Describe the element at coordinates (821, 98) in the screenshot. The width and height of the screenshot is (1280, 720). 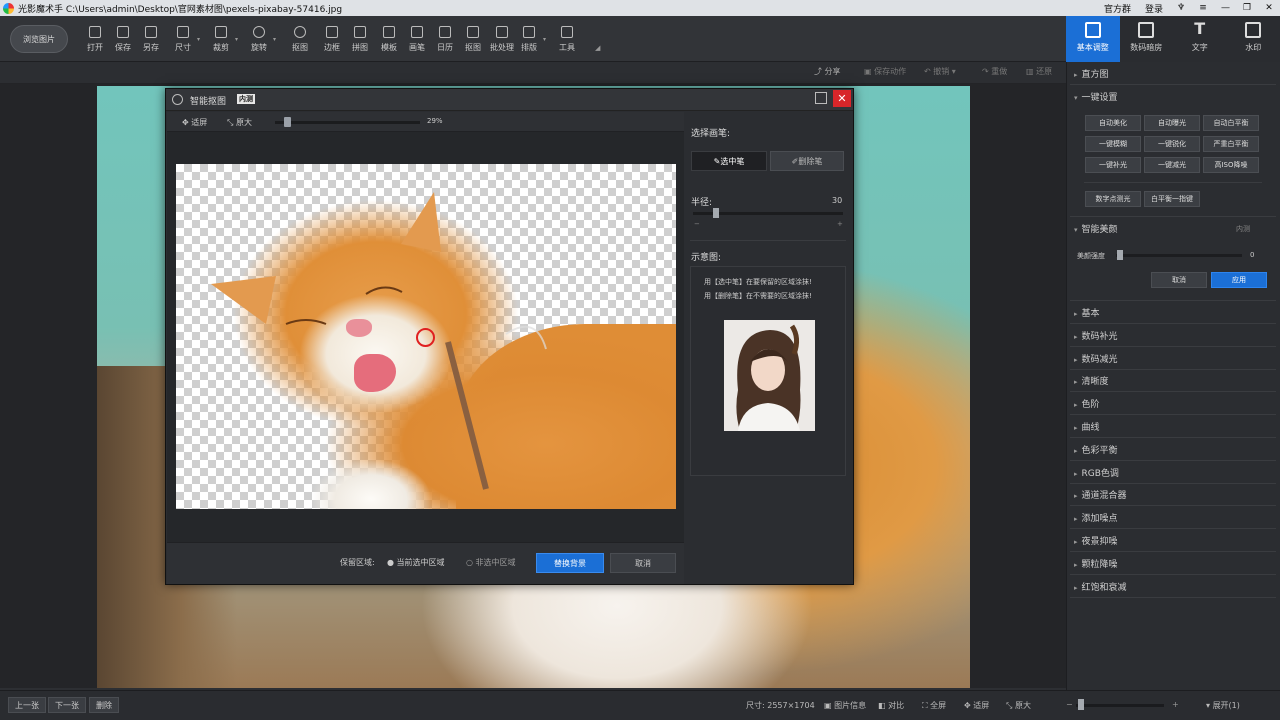
I see `dialog-maximize-icon` at that location.